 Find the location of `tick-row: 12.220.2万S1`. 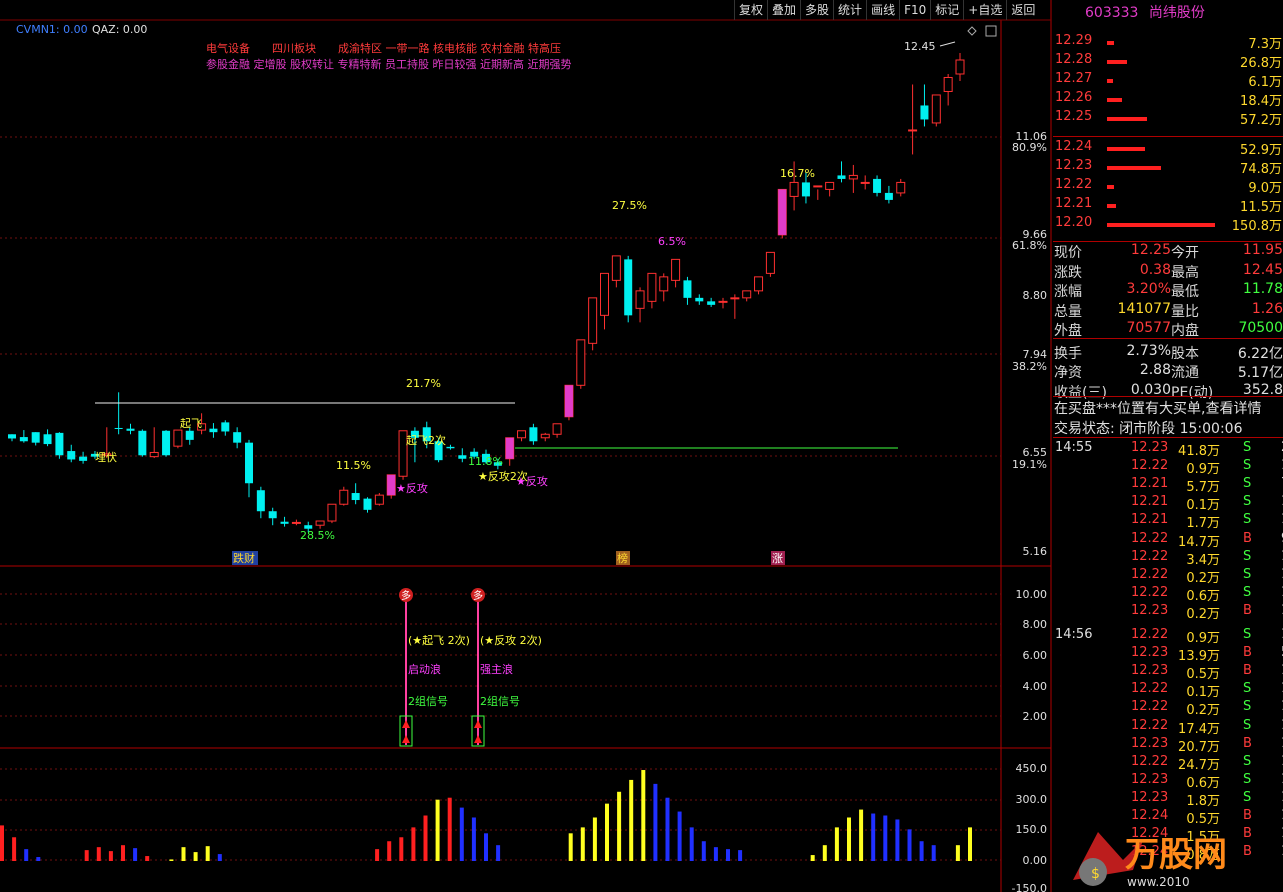

tick-row: 12.220.2万S1 is located at coordinates (1168, 708).